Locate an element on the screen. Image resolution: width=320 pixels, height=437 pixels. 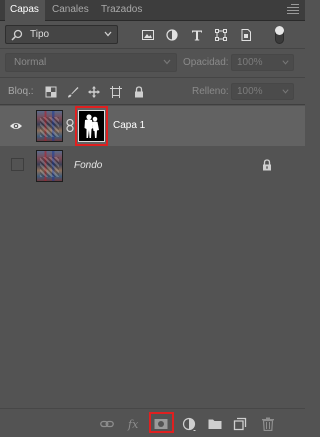
panel-tab-bar: Capas Canales Trazados is located at coordinates (152, 10).